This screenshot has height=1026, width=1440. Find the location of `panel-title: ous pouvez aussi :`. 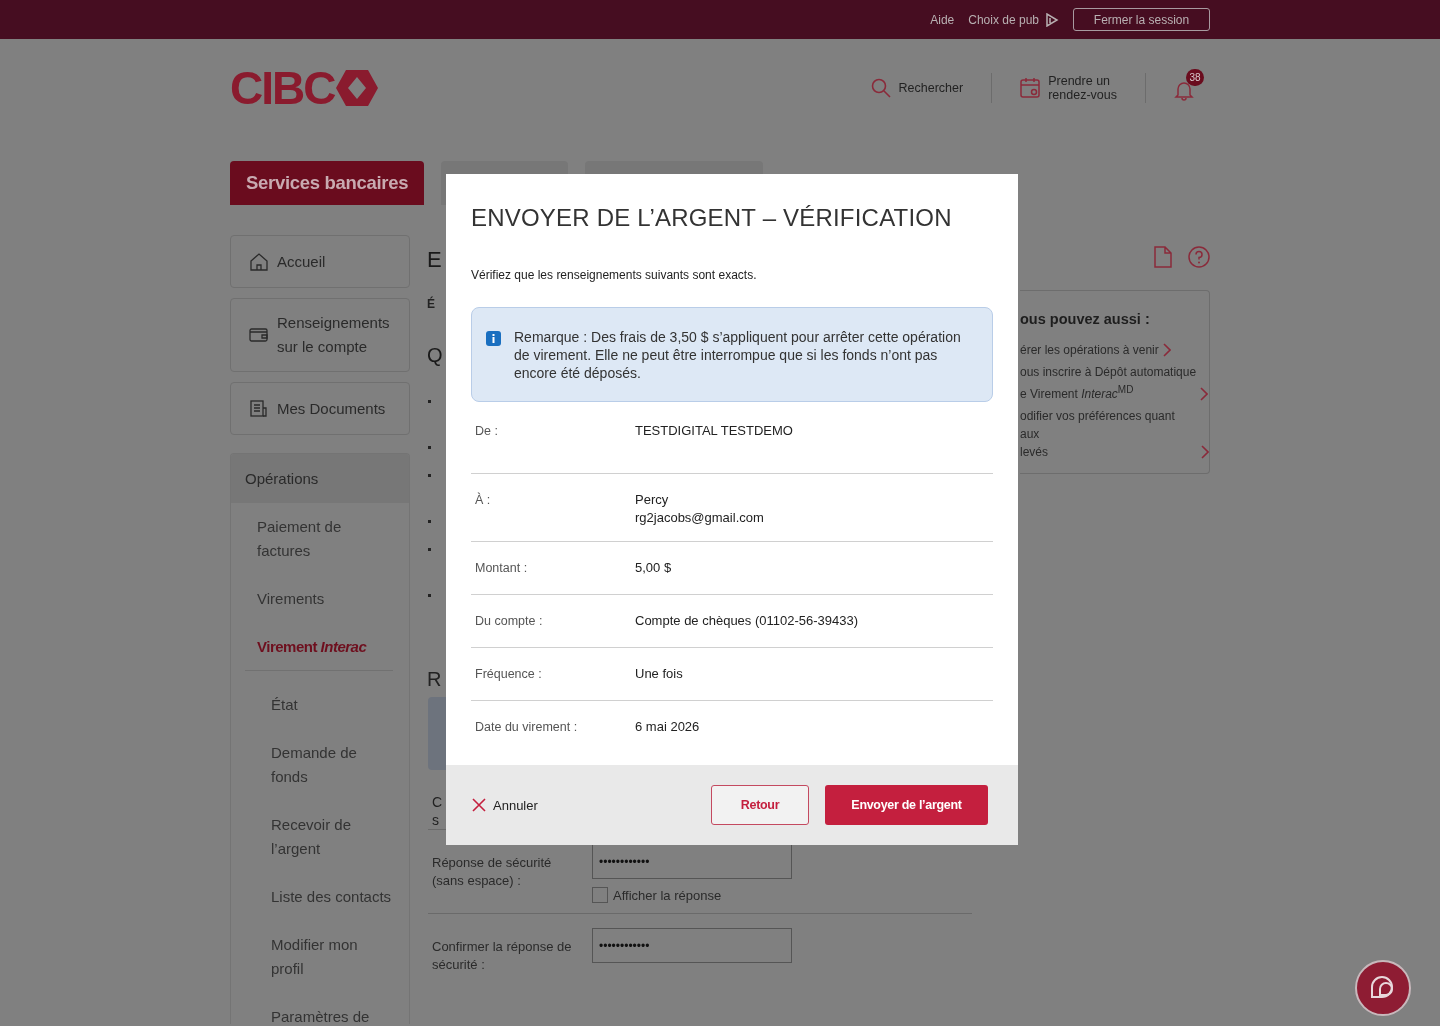

panel-title: ous pouvez aussi : is located at coordinates (1085, 319).